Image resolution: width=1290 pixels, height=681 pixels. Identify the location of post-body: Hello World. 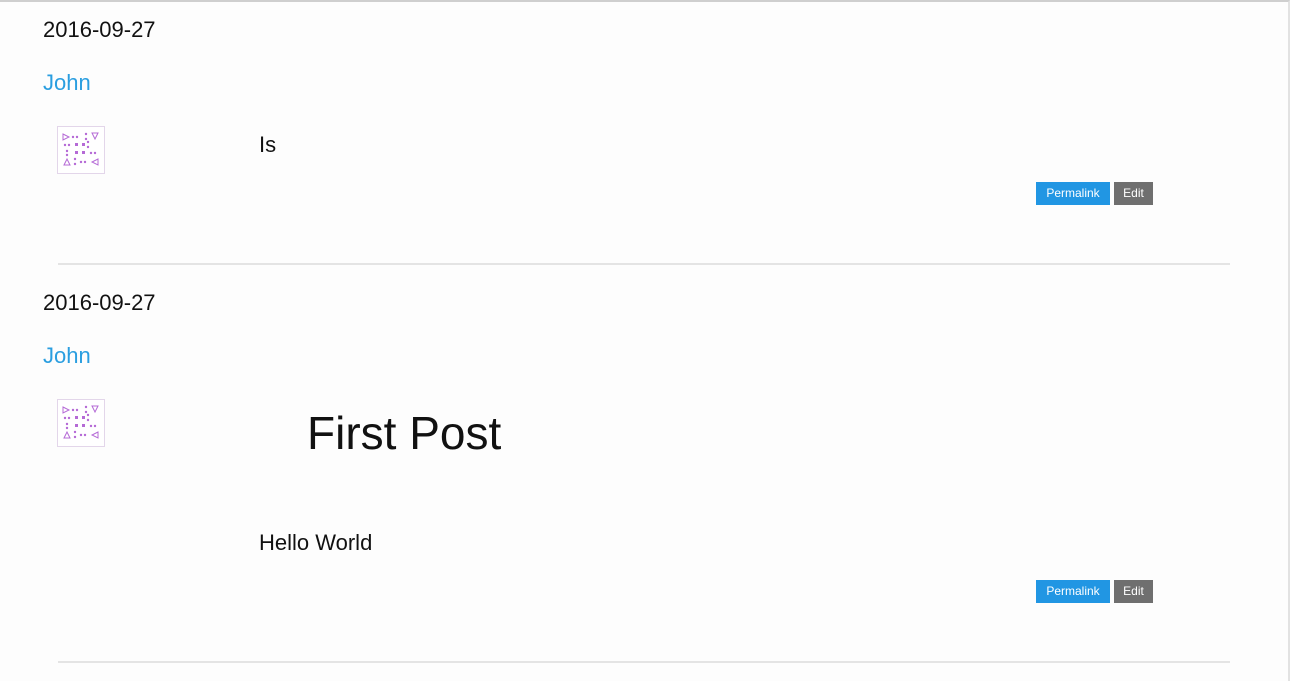
(316, 542).